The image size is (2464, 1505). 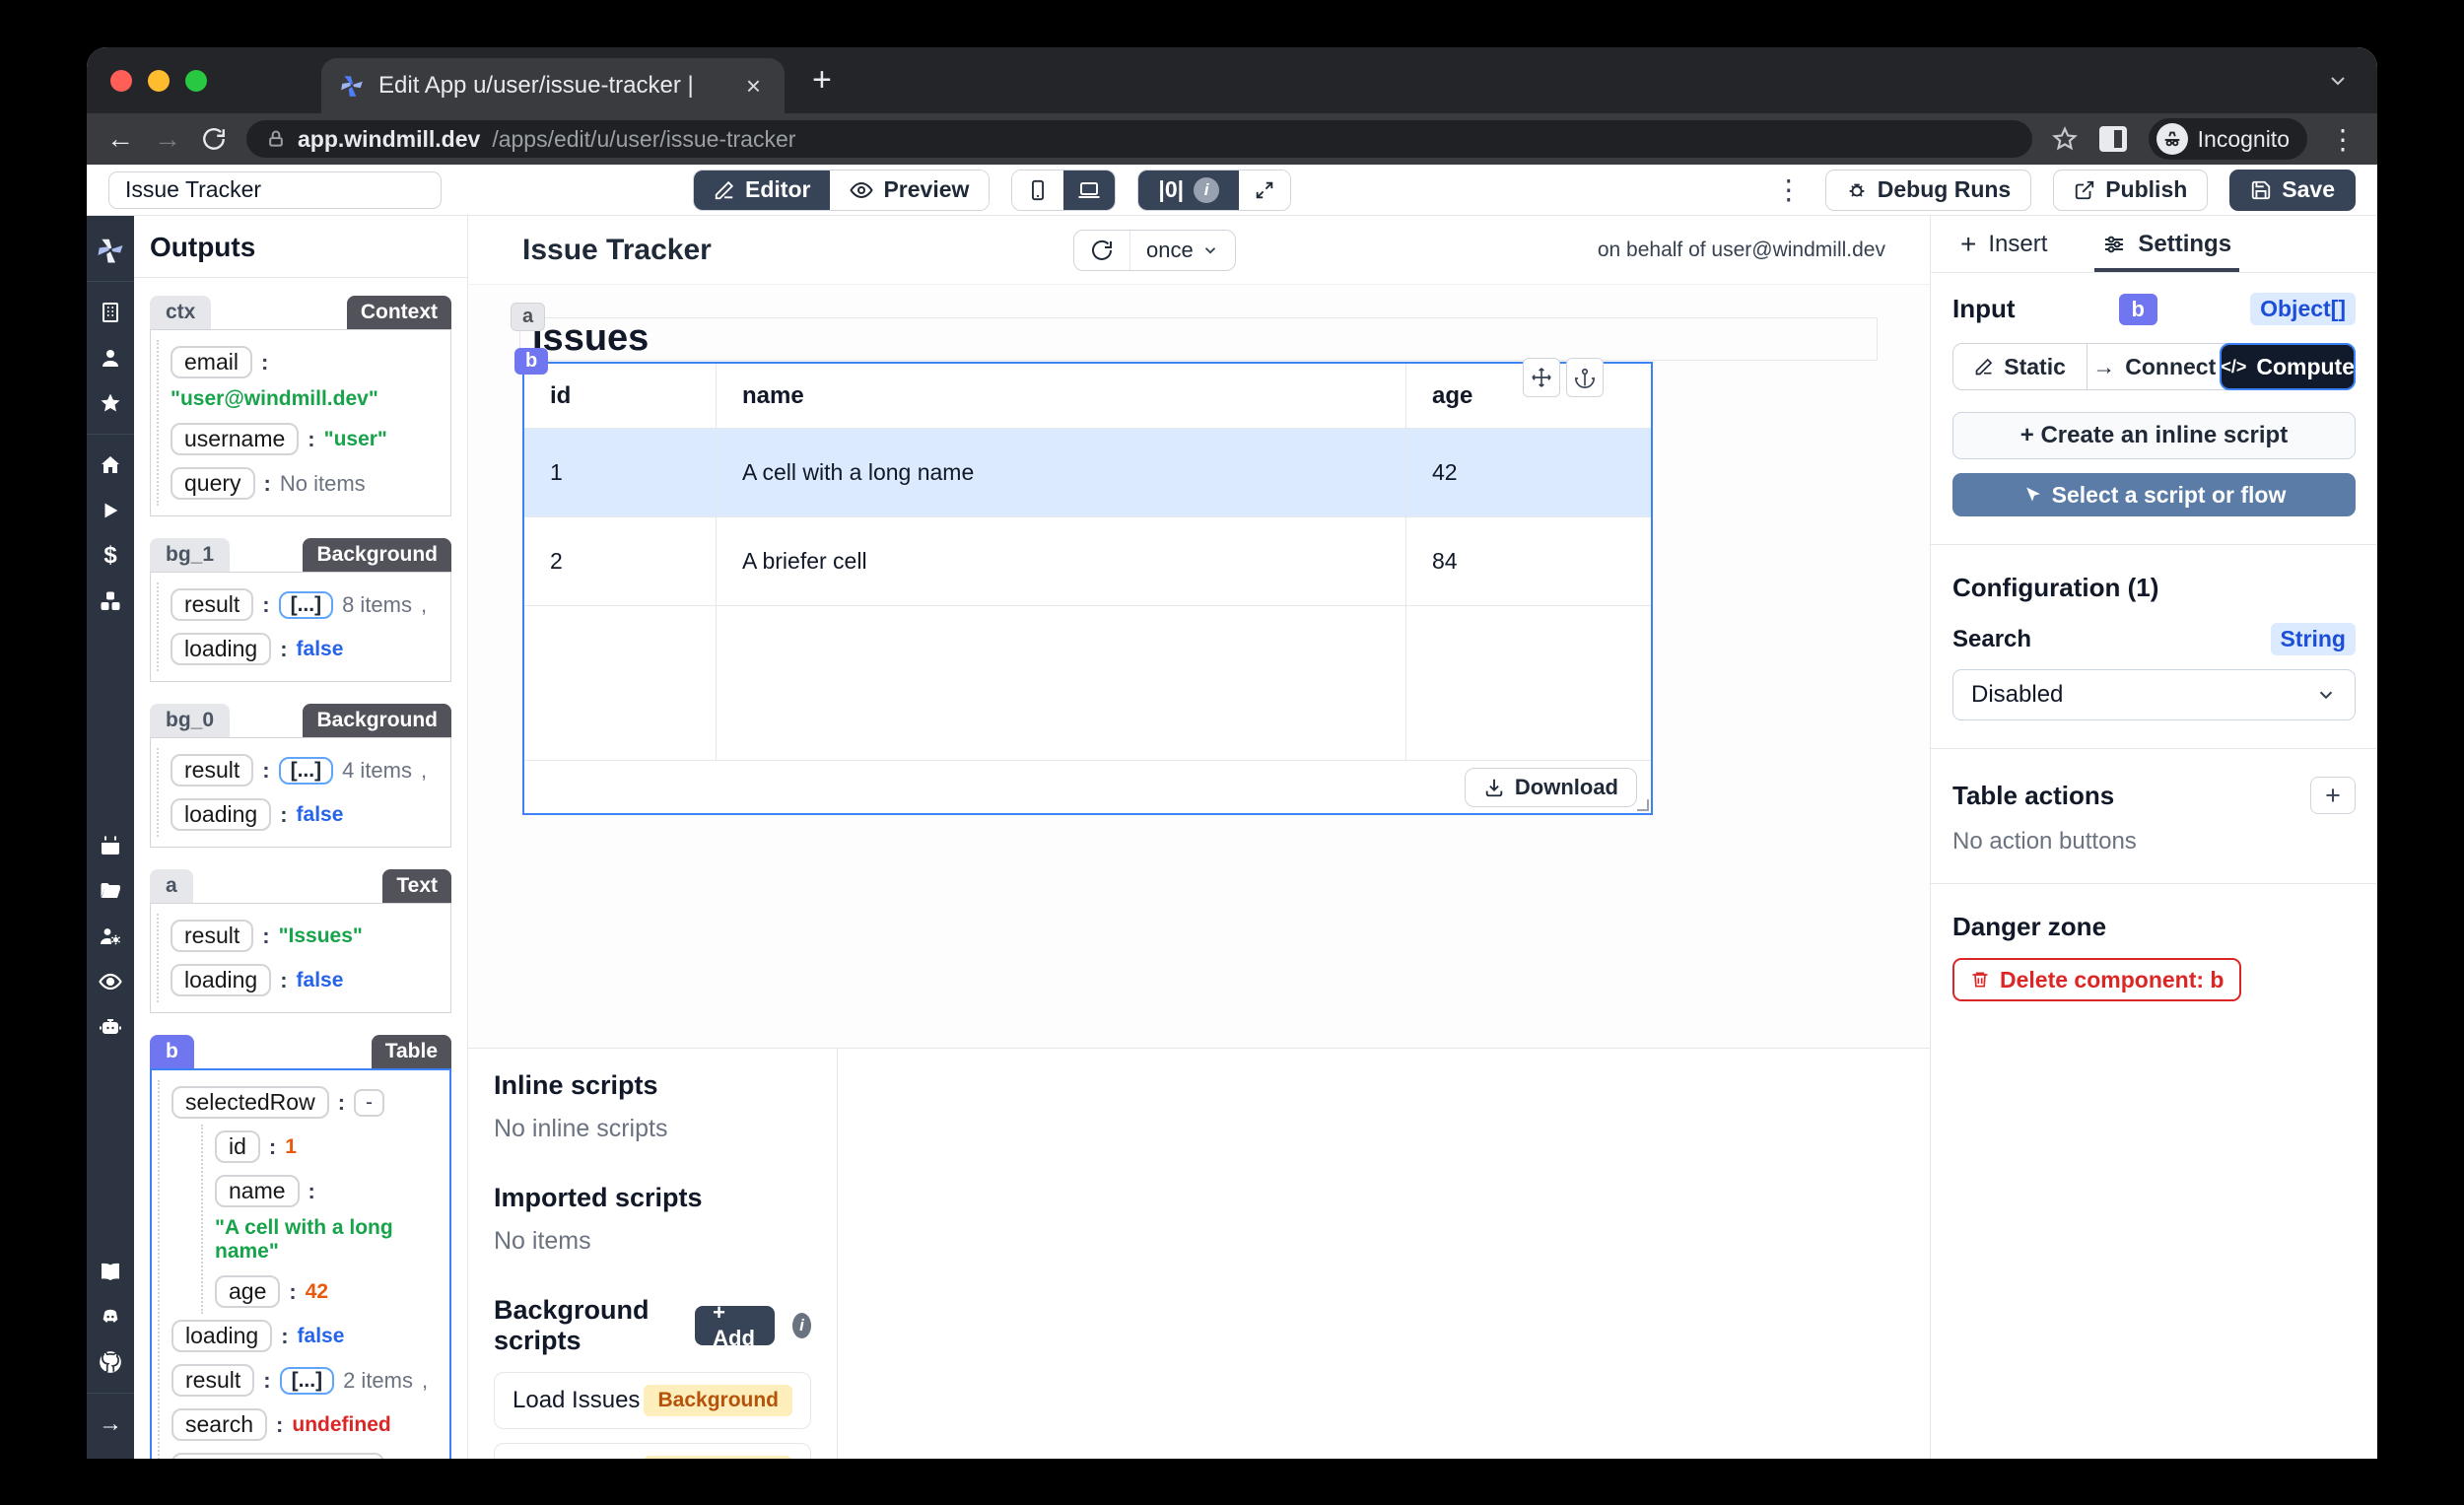 I want to click on desktop-view-button, so click(x=1089, y=190).